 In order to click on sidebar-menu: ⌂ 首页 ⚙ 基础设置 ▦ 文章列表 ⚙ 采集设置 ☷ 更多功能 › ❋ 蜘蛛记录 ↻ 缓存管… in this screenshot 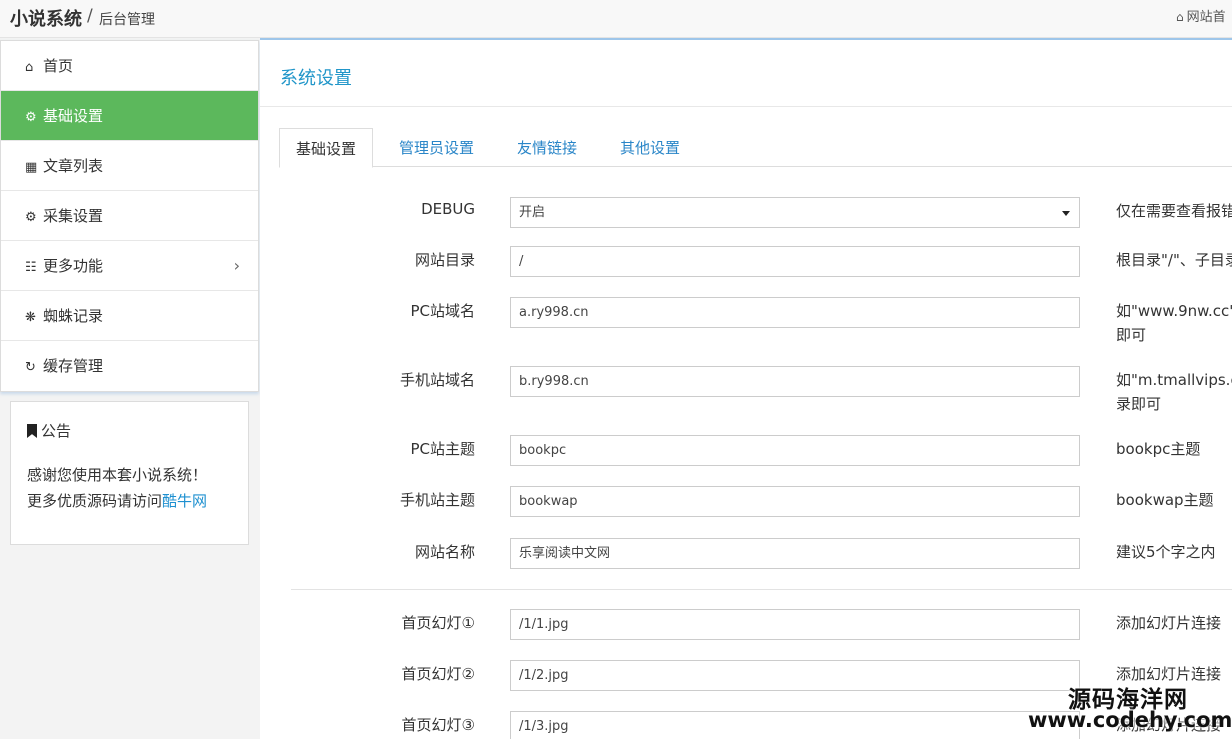, I will do `click(129, 216)`.